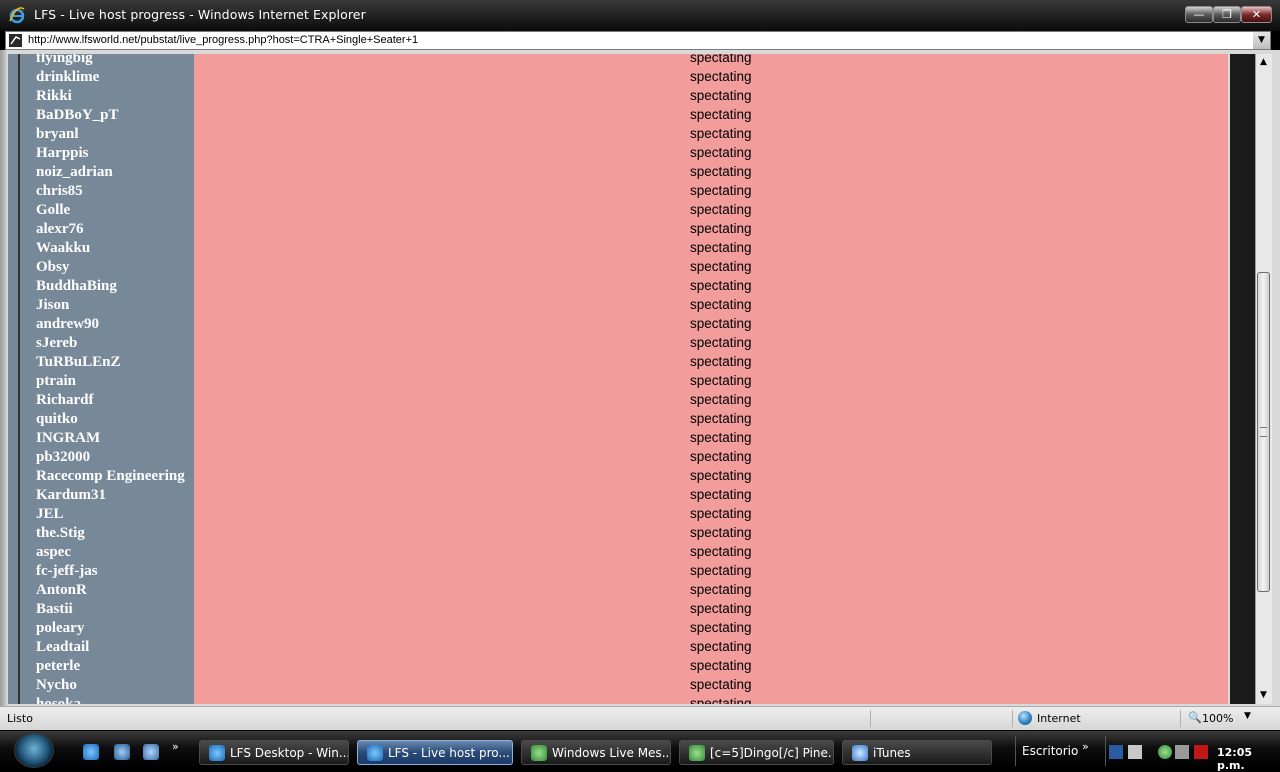  What do you see at coordinates (618, 421) in the screenshot?
I see `player-row: quitko spectating` at bounding box center [618, 421].